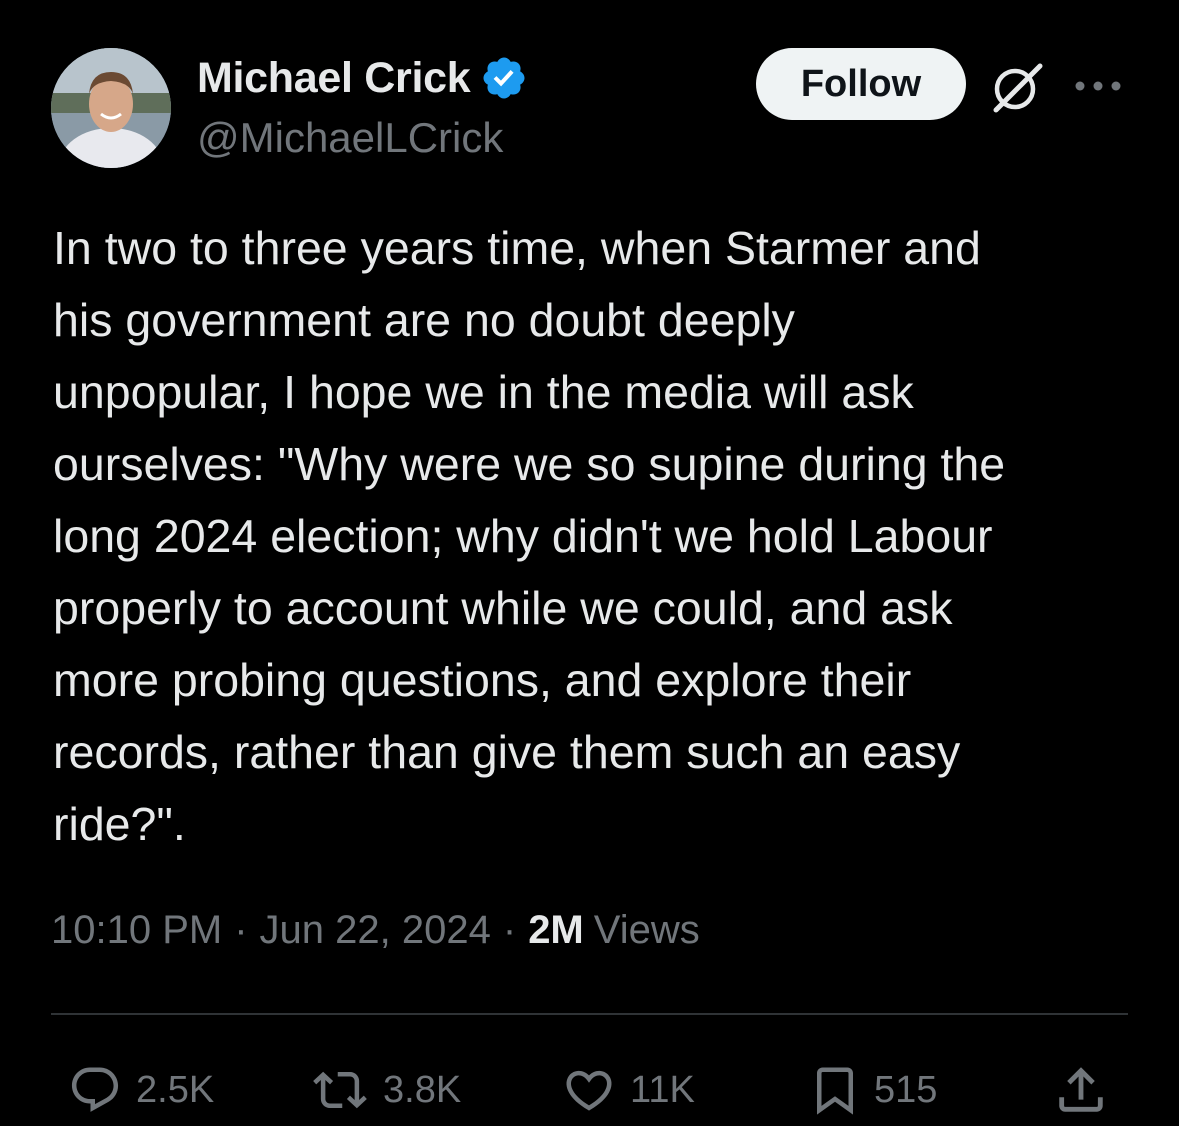 The image size is (1179, 1126). I want to click on reply-count: 2.5K, so click(175, 1089).